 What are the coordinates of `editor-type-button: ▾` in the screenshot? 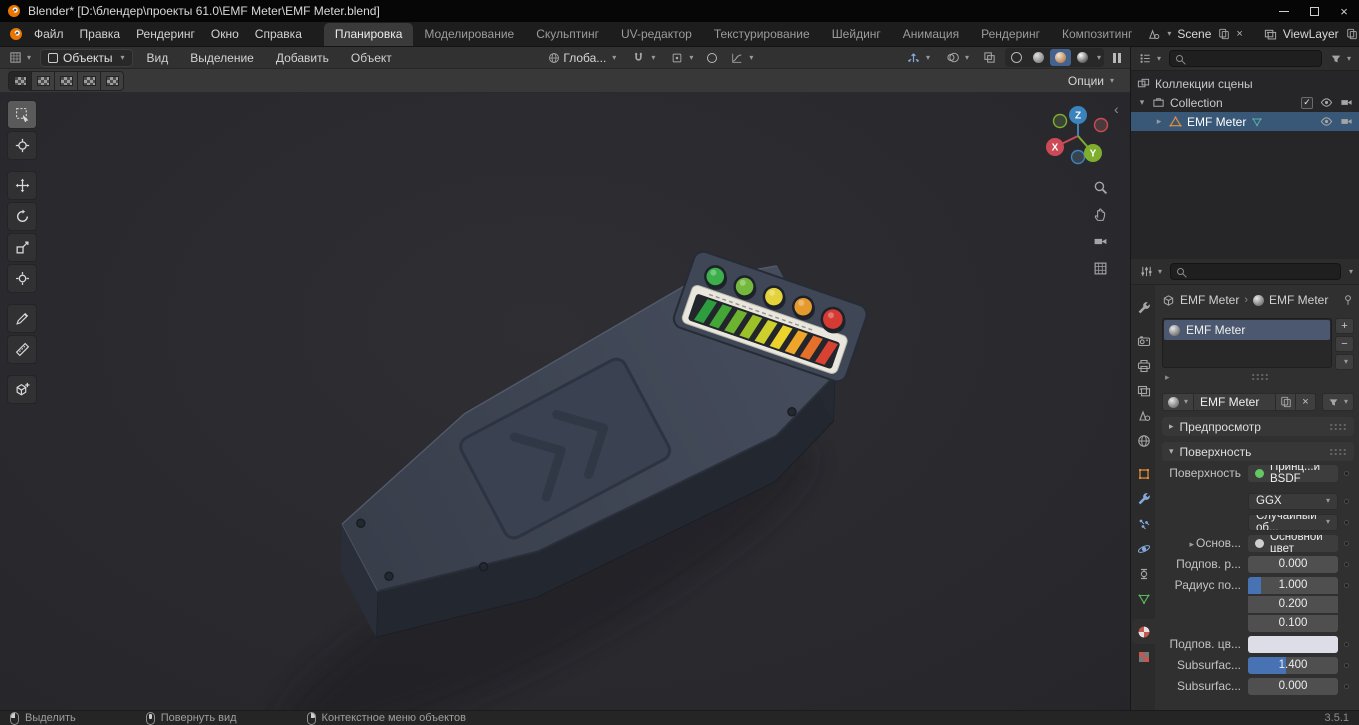 It's located at (20, 57).